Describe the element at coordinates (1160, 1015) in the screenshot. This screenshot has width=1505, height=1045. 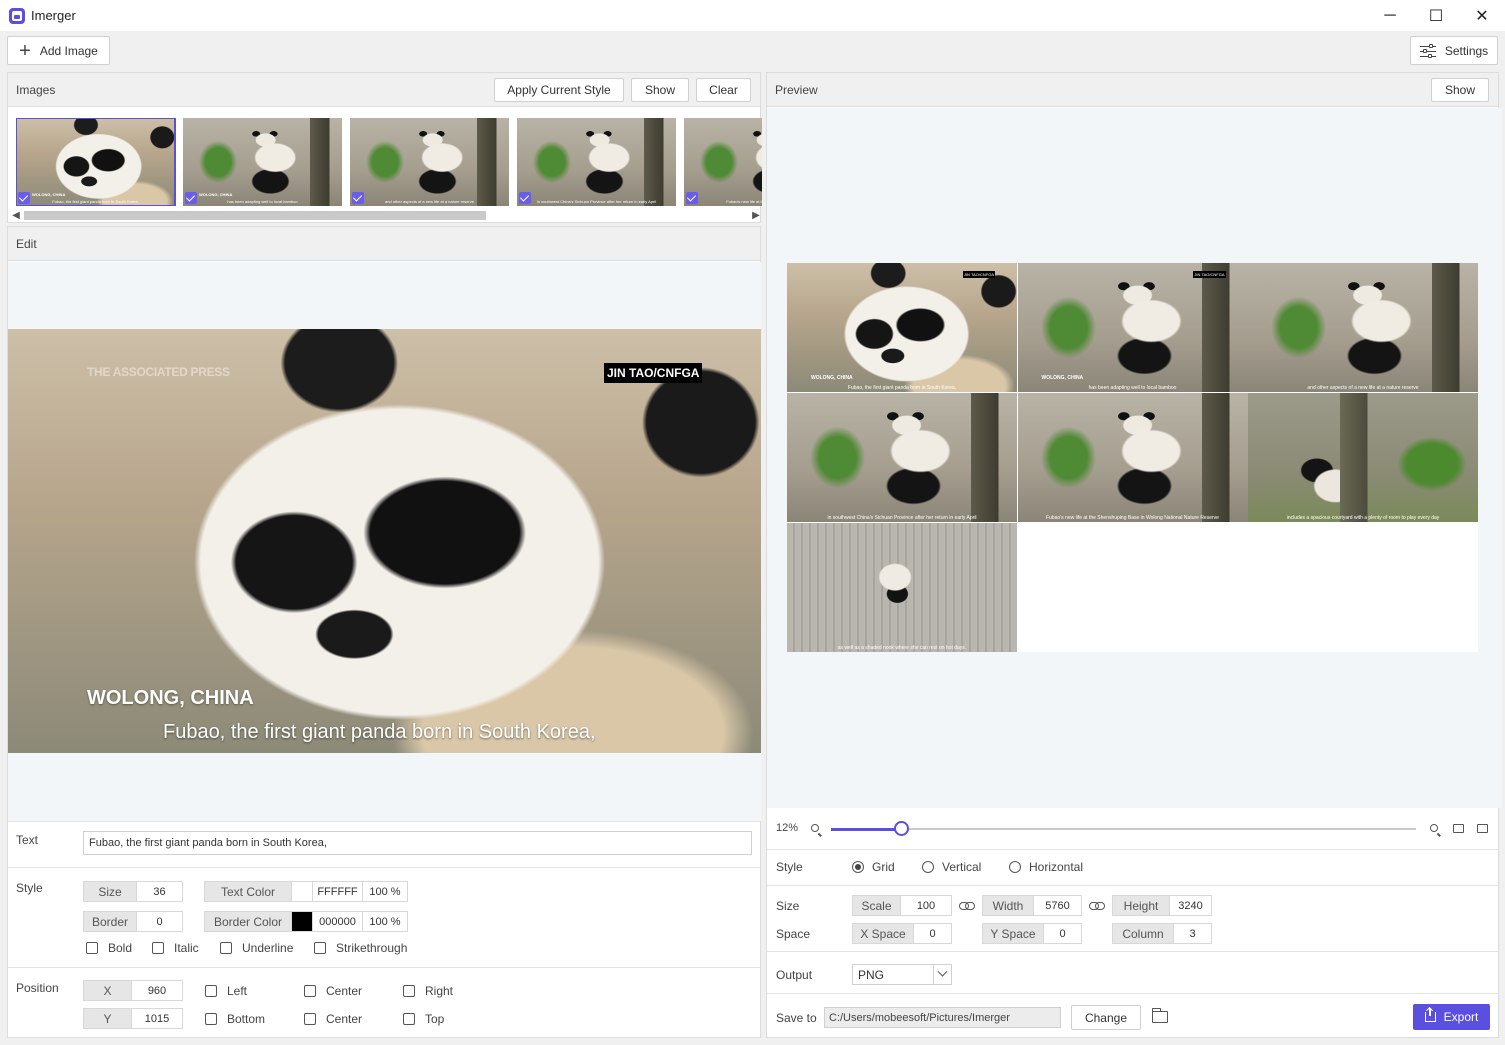
I see `folder-icon` at that location.